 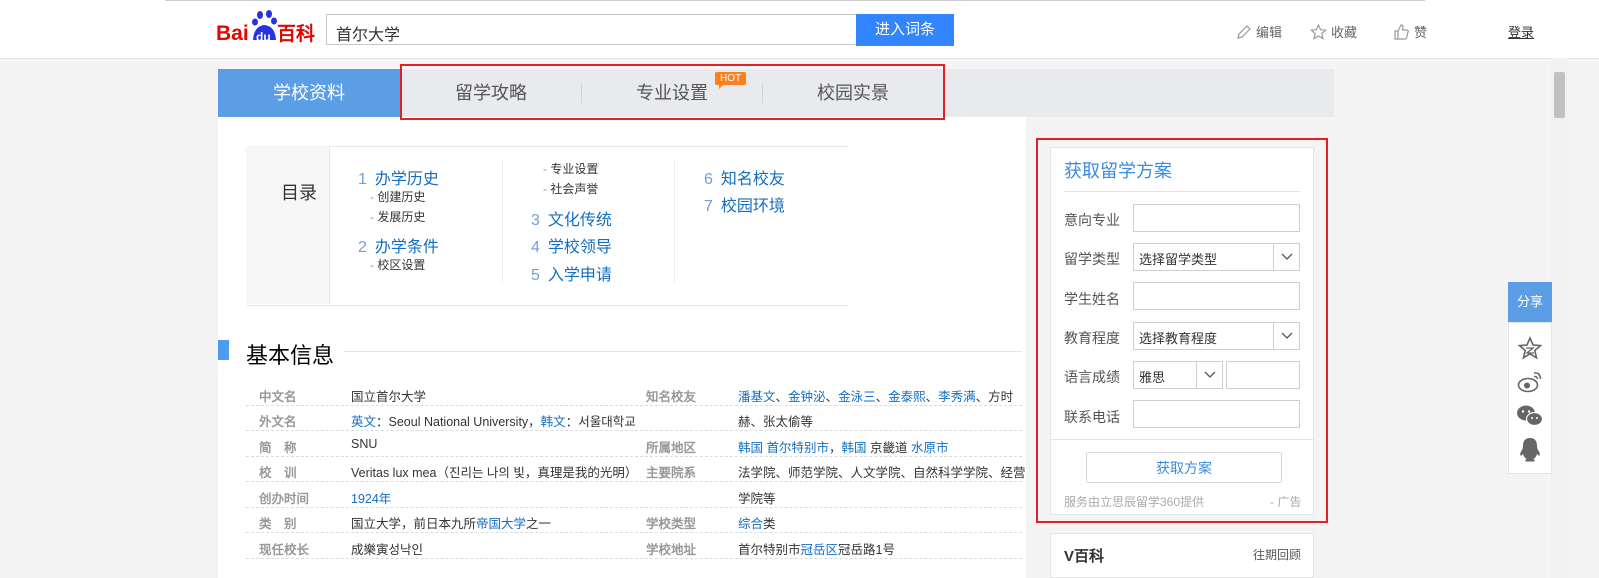 What do you see at coordinates (296, 33) in the screenshot?
I see `logo-text-baike: 百科` at bounding box center [296, 33].